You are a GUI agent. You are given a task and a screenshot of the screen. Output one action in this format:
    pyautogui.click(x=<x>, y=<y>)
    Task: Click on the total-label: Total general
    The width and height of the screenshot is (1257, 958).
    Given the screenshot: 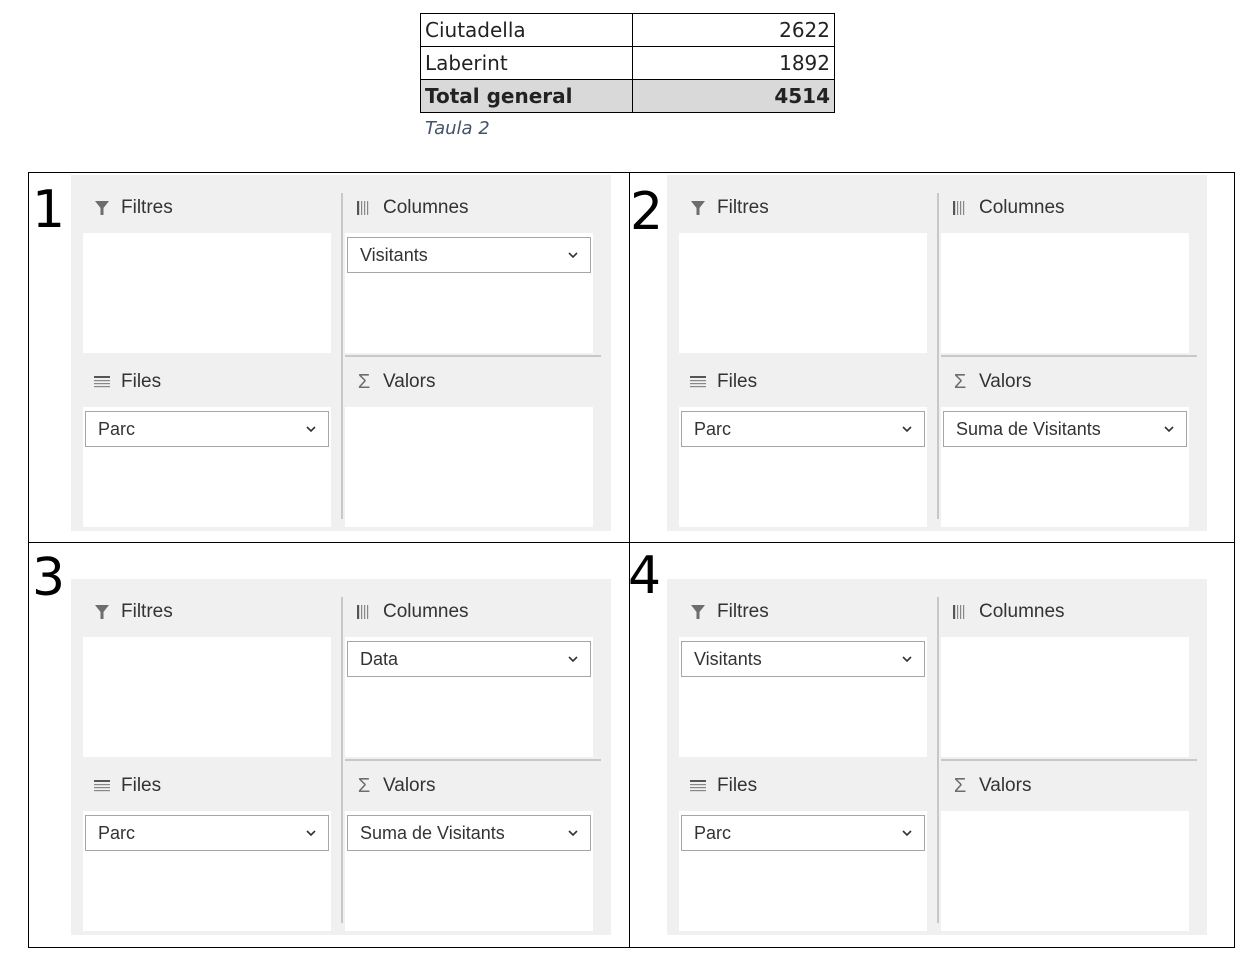 What is the action you would take?
    pyautogui.click(x=526, y=96)
    